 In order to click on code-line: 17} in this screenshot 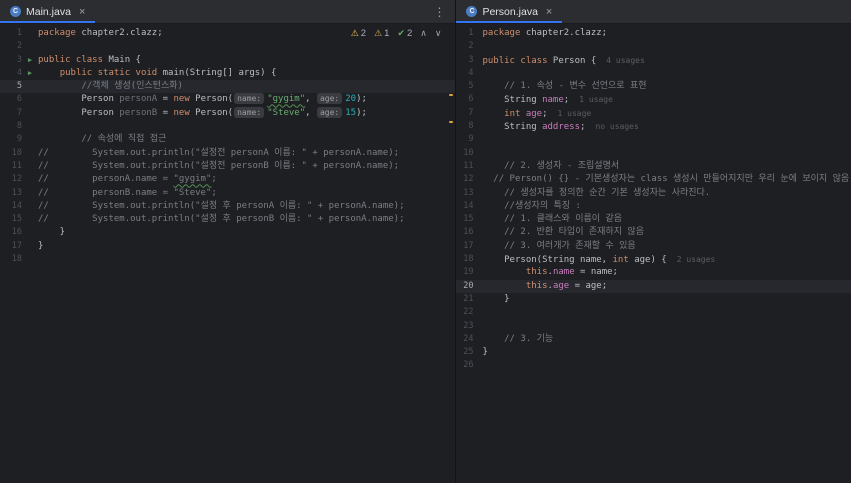, I will do `click(227, 246)`.